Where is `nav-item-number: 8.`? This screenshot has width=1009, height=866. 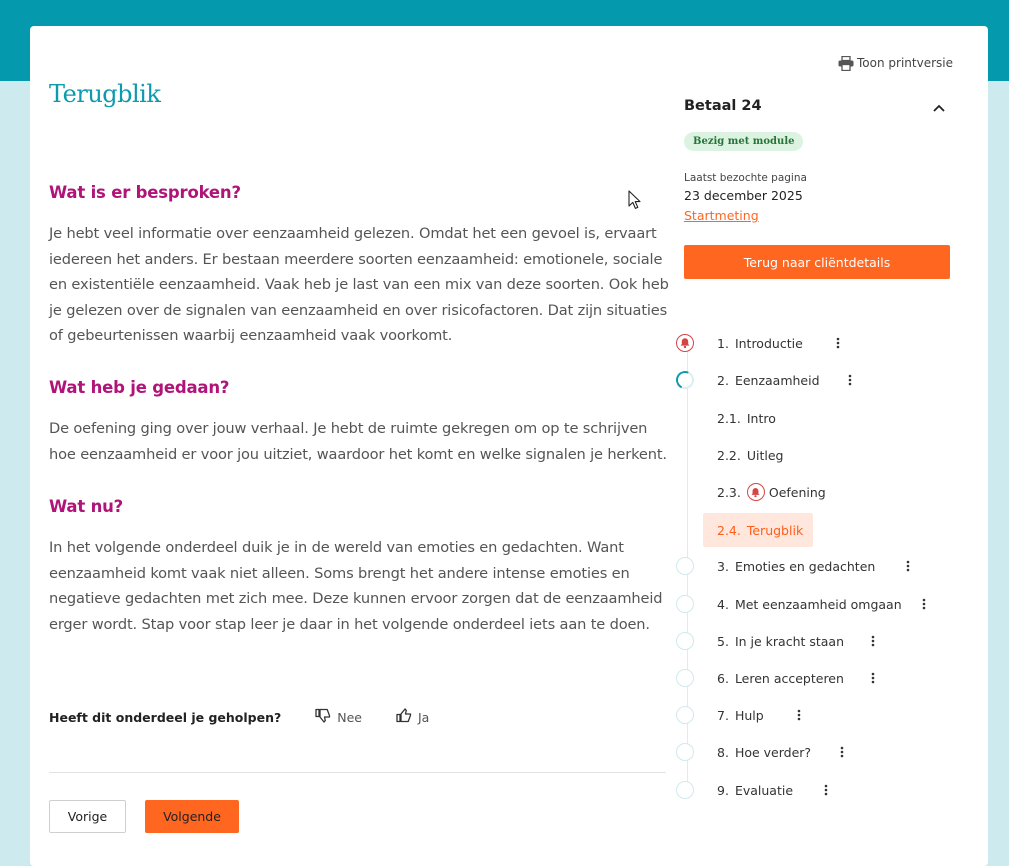
nav-item-number: 8. is located at coordinates (723, 752).